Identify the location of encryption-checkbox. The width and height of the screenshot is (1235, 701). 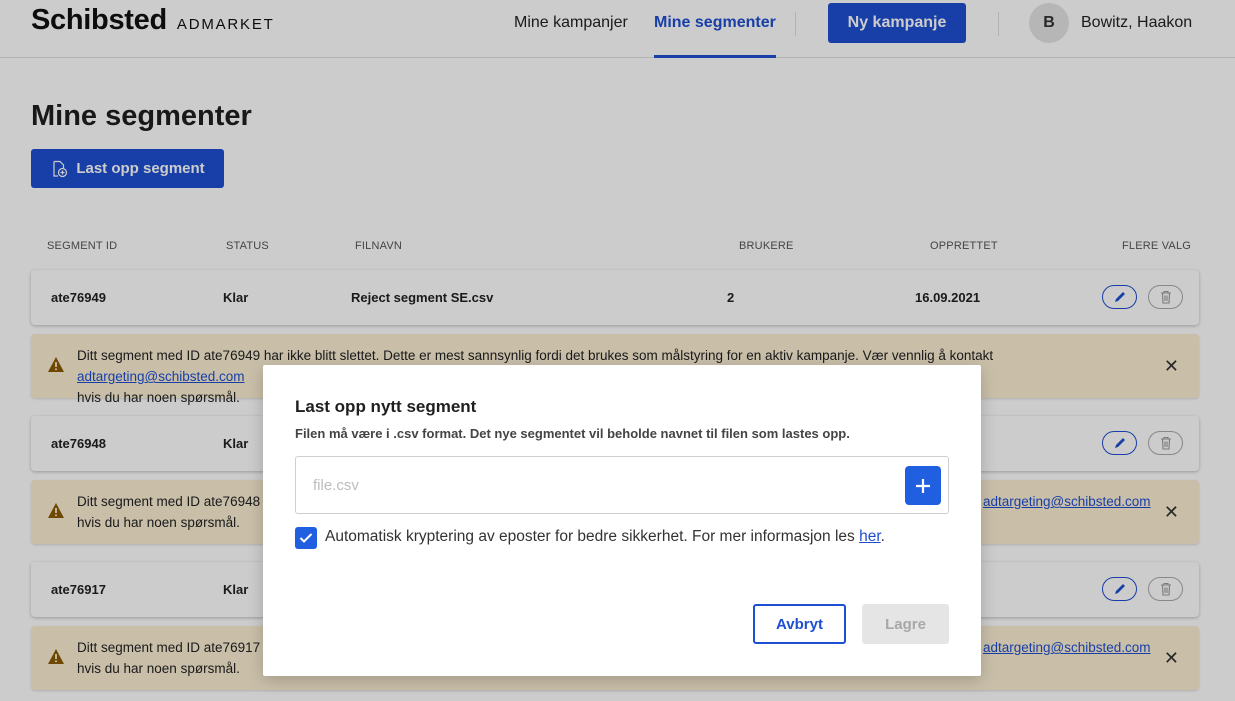
(306, 538).